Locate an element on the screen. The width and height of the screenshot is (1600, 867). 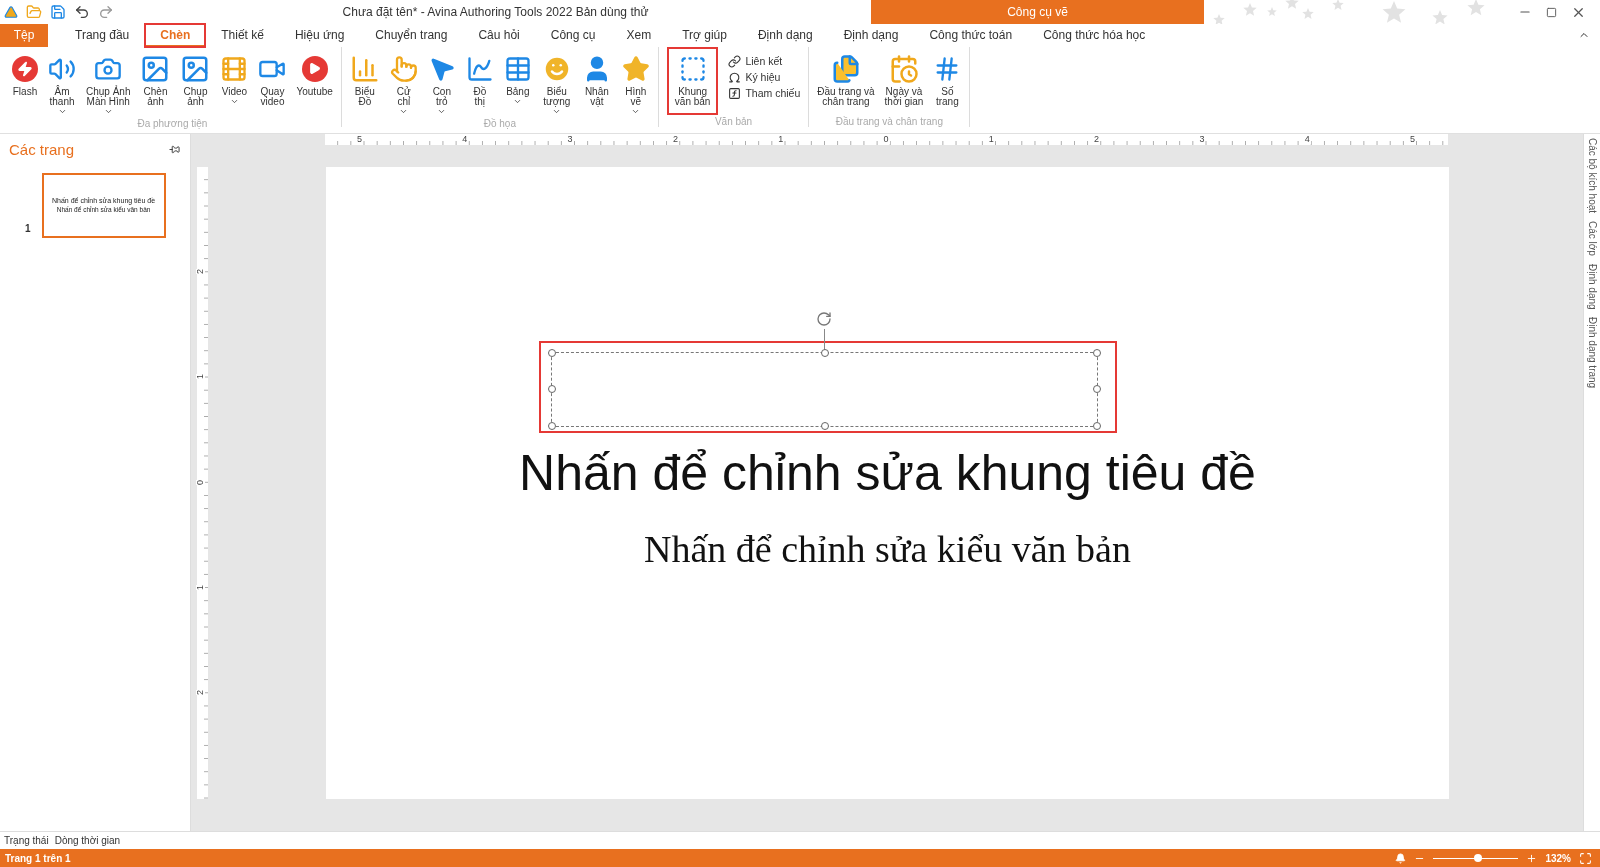
fit-to-window-icon is located at coordinates (1585, 858).